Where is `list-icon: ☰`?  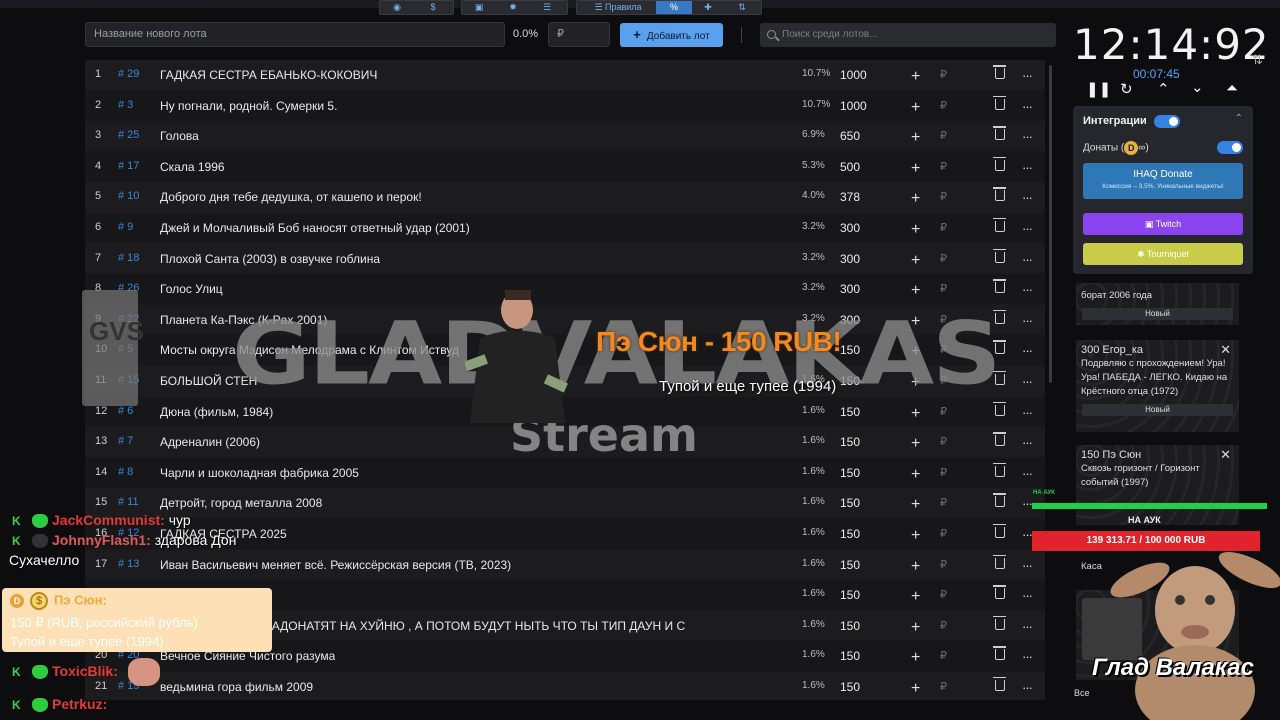 list-icon: ☰ is located at coordinates (547, 7).